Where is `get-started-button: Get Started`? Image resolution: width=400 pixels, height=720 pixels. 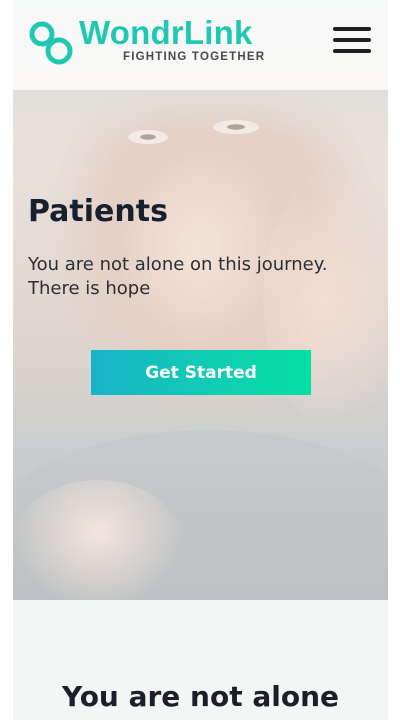
get-started-button: Get Started is located at coordinates (201, 372).